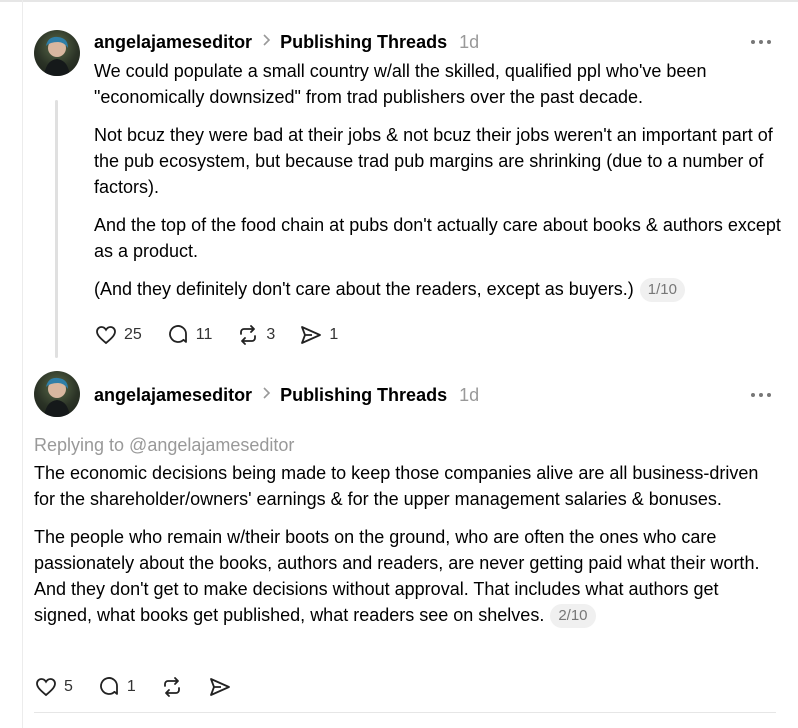 The width and height of the screenshot is (798, 728). What do you see at coordinates (573, 616) in the screenshot?
I see `page-indicator: 2/10` at bounding box center [573, 616].